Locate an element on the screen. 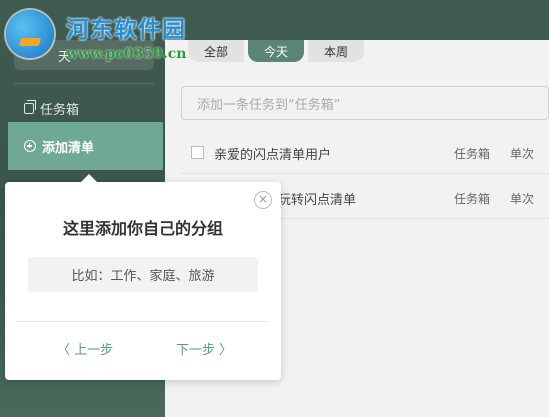 The width and height of the screenshot is (549, 417). watermark-url: www.pc0359.cn is located at coordinates (126, 54).